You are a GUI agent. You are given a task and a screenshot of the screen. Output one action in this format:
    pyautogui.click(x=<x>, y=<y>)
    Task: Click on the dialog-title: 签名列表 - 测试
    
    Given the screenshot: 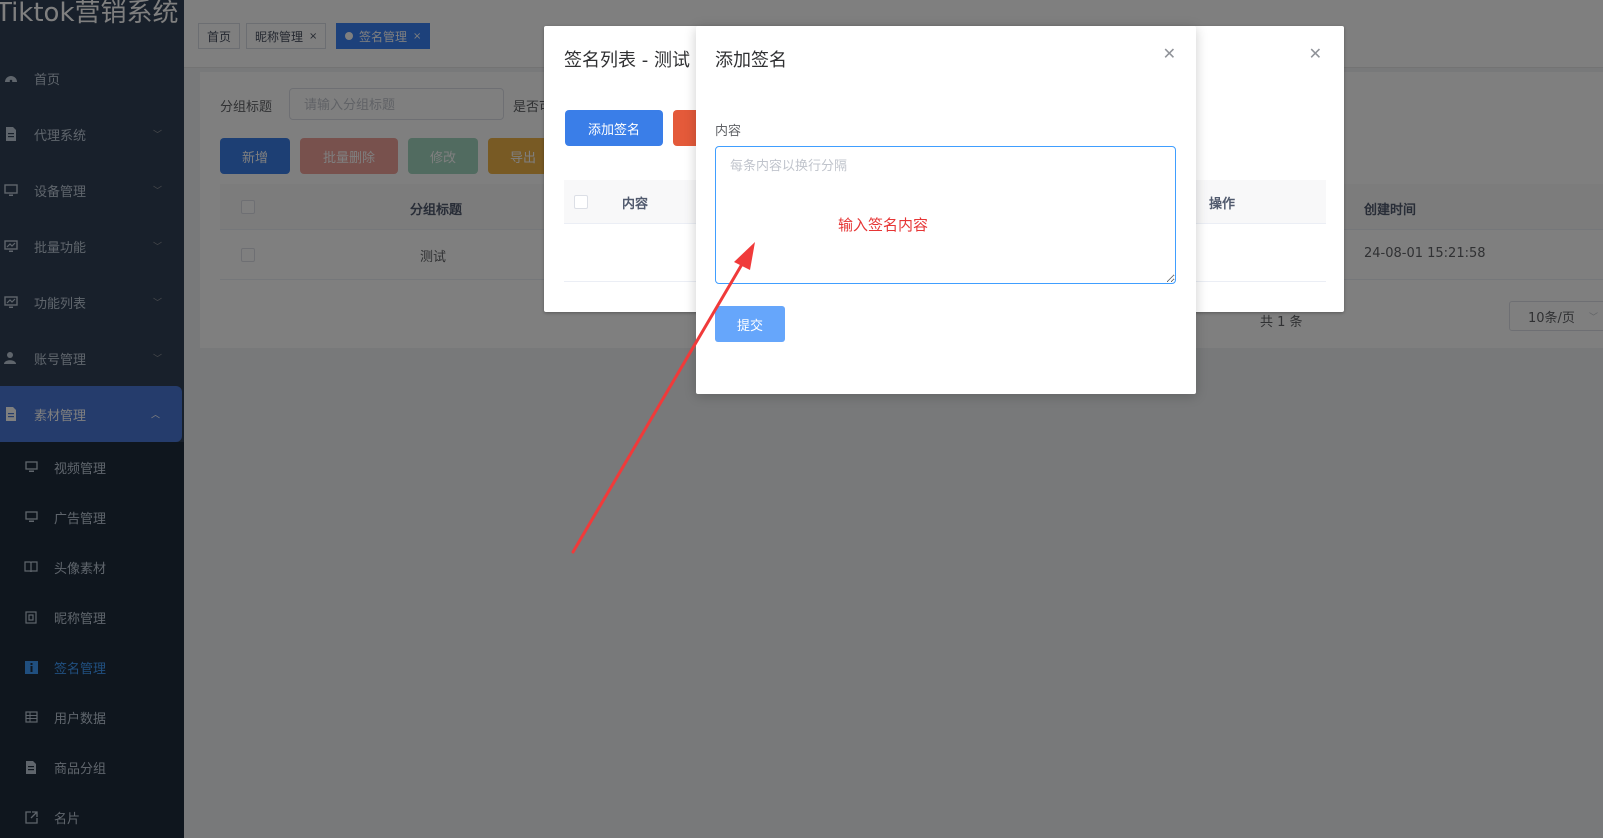 What is the action you would take?
    pyautogui.click(x=627, y=60)
    